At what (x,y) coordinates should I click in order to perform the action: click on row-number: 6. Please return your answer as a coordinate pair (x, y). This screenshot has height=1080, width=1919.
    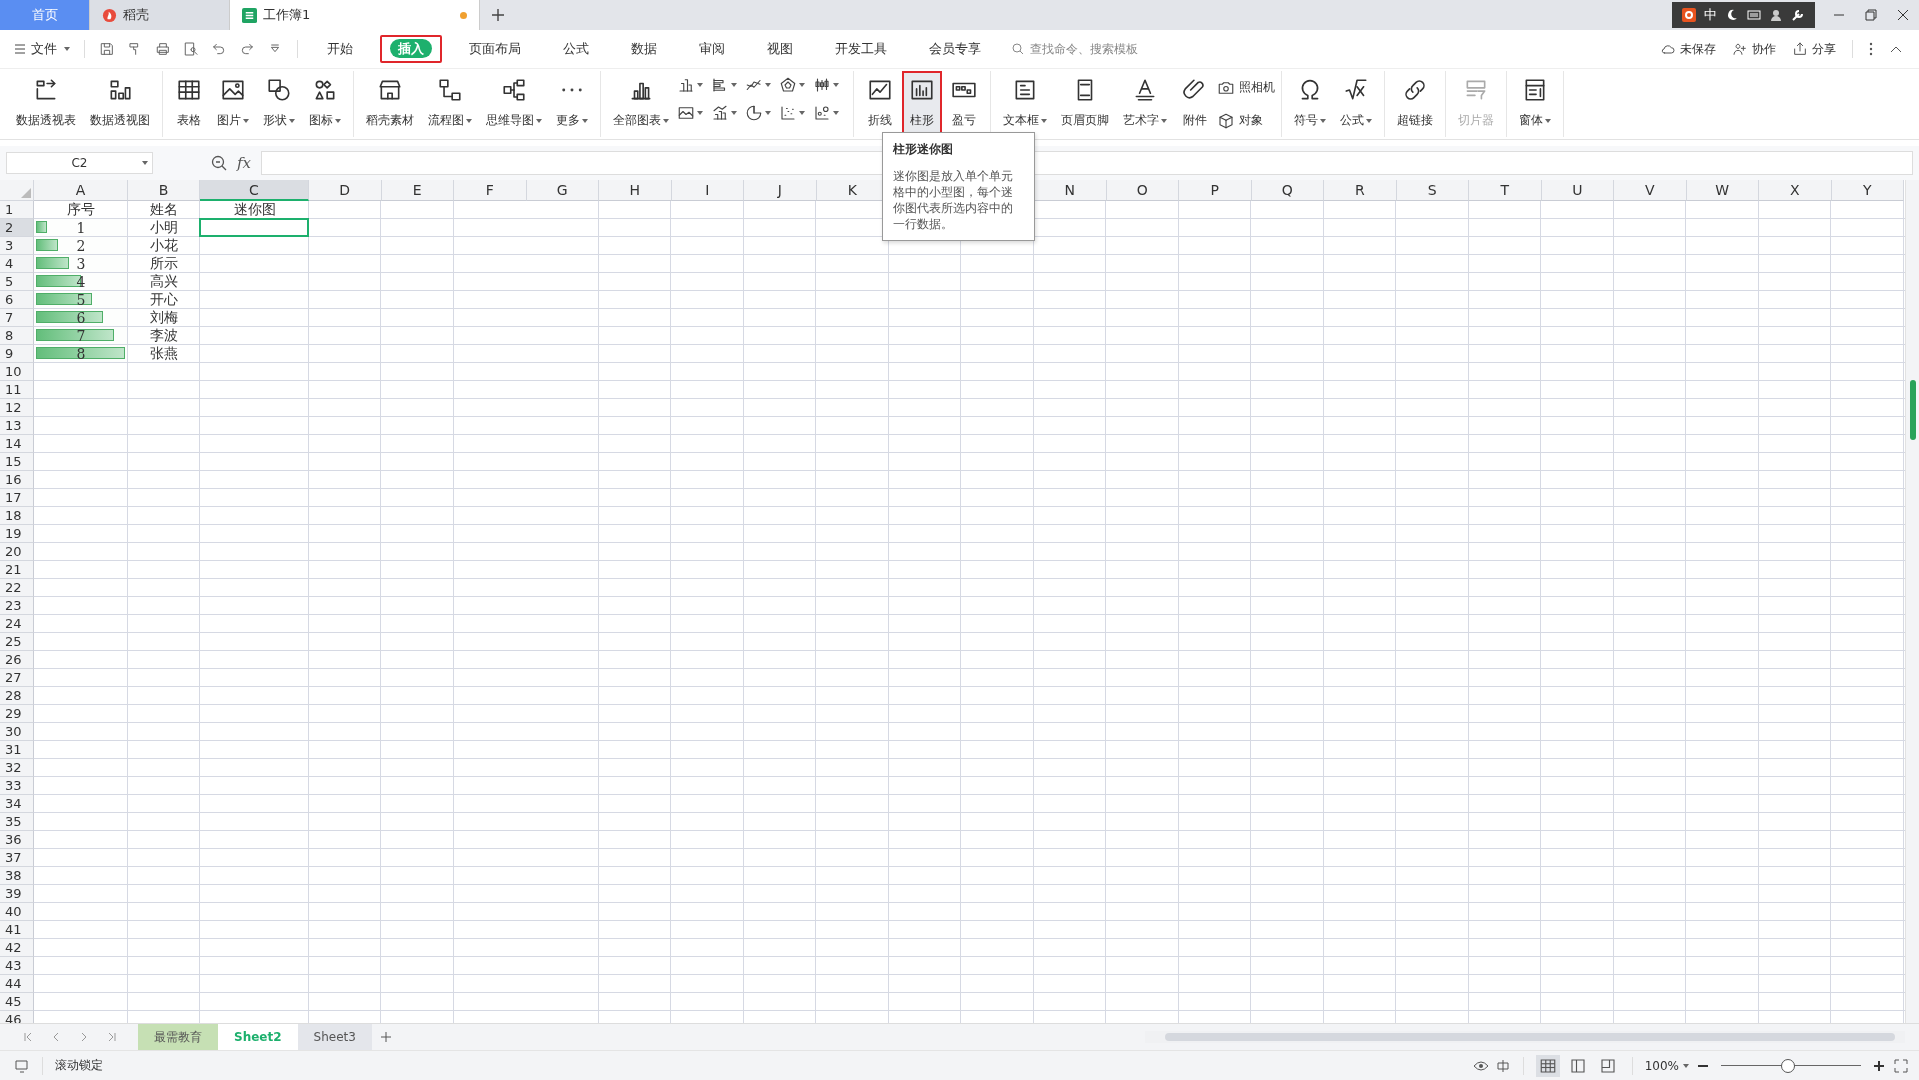
    Looking at the image, I should click on (17, 300).